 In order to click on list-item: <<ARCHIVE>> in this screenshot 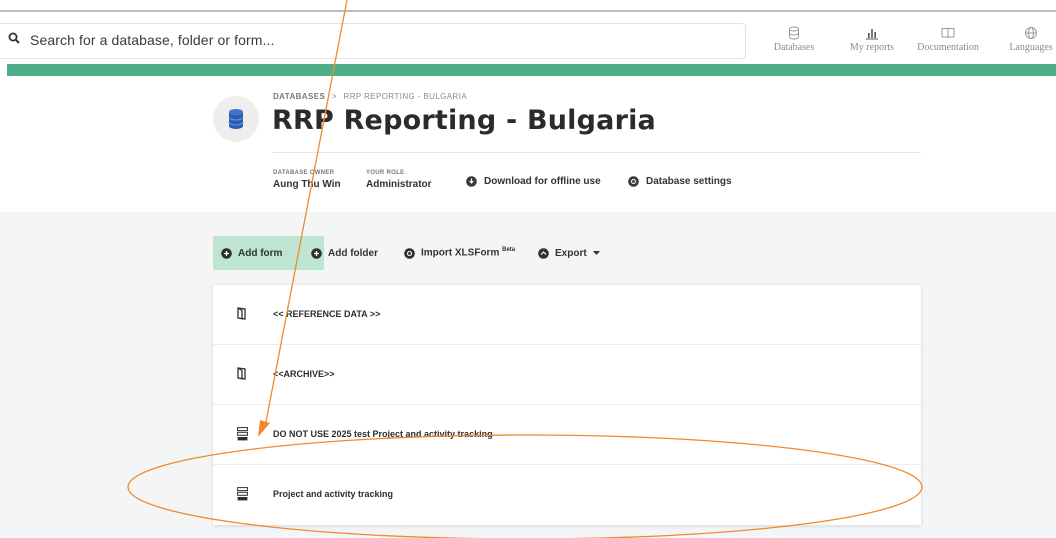, I will do `click(567, 375)`.